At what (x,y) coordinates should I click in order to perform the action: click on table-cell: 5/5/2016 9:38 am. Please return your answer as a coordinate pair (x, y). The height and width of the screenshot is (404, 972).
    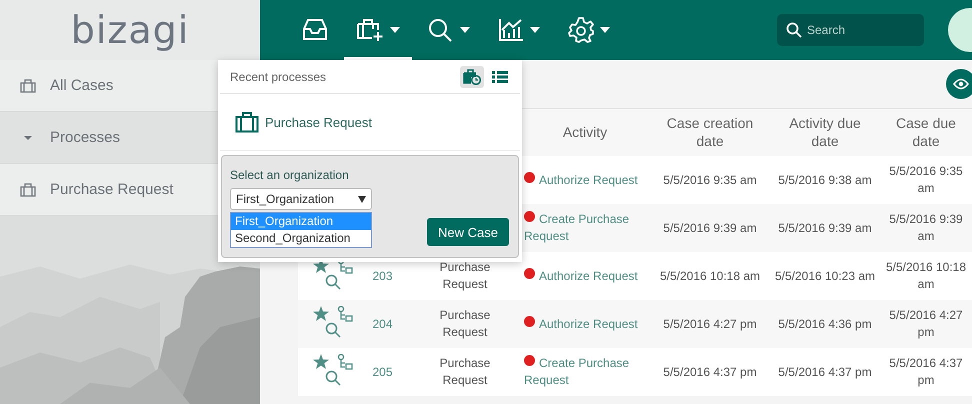
    Looking at the image, I should click on (825, 179).